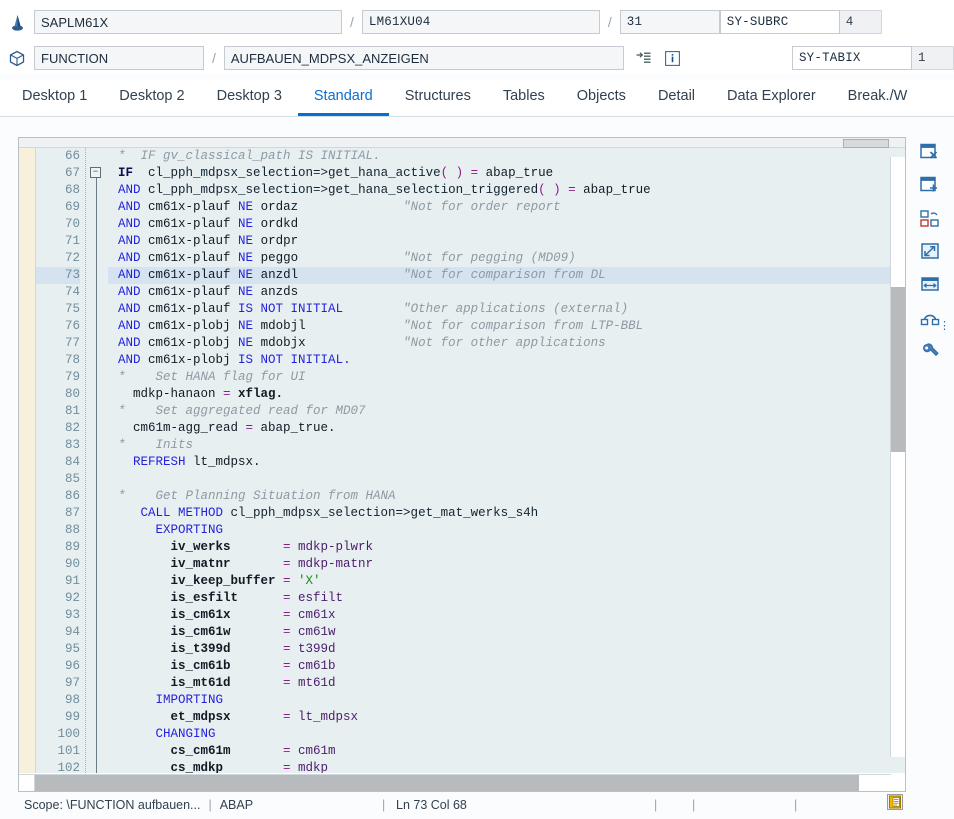 This screenshot has width=954, height=819. What do you see at coordinates (506, 717) in the screenshot?
I see `code-line: et_mdpsx = lt_mdpsx` at bounding box center [506, 717].